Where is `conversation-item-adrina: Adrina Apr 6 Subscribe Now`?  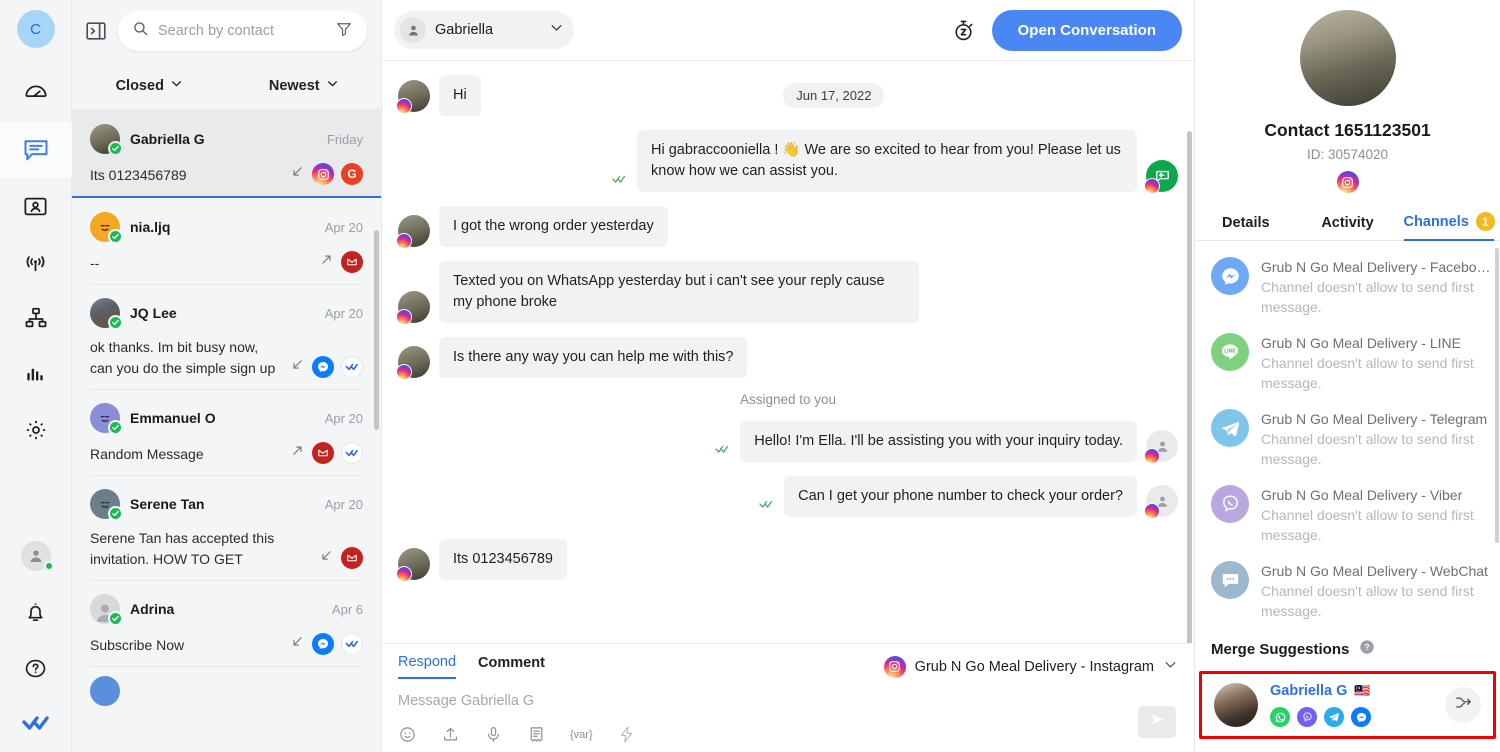 conversation-item-adrina: Adrina Apr 6 Subscribe Now is located at coordinates (226, 623).